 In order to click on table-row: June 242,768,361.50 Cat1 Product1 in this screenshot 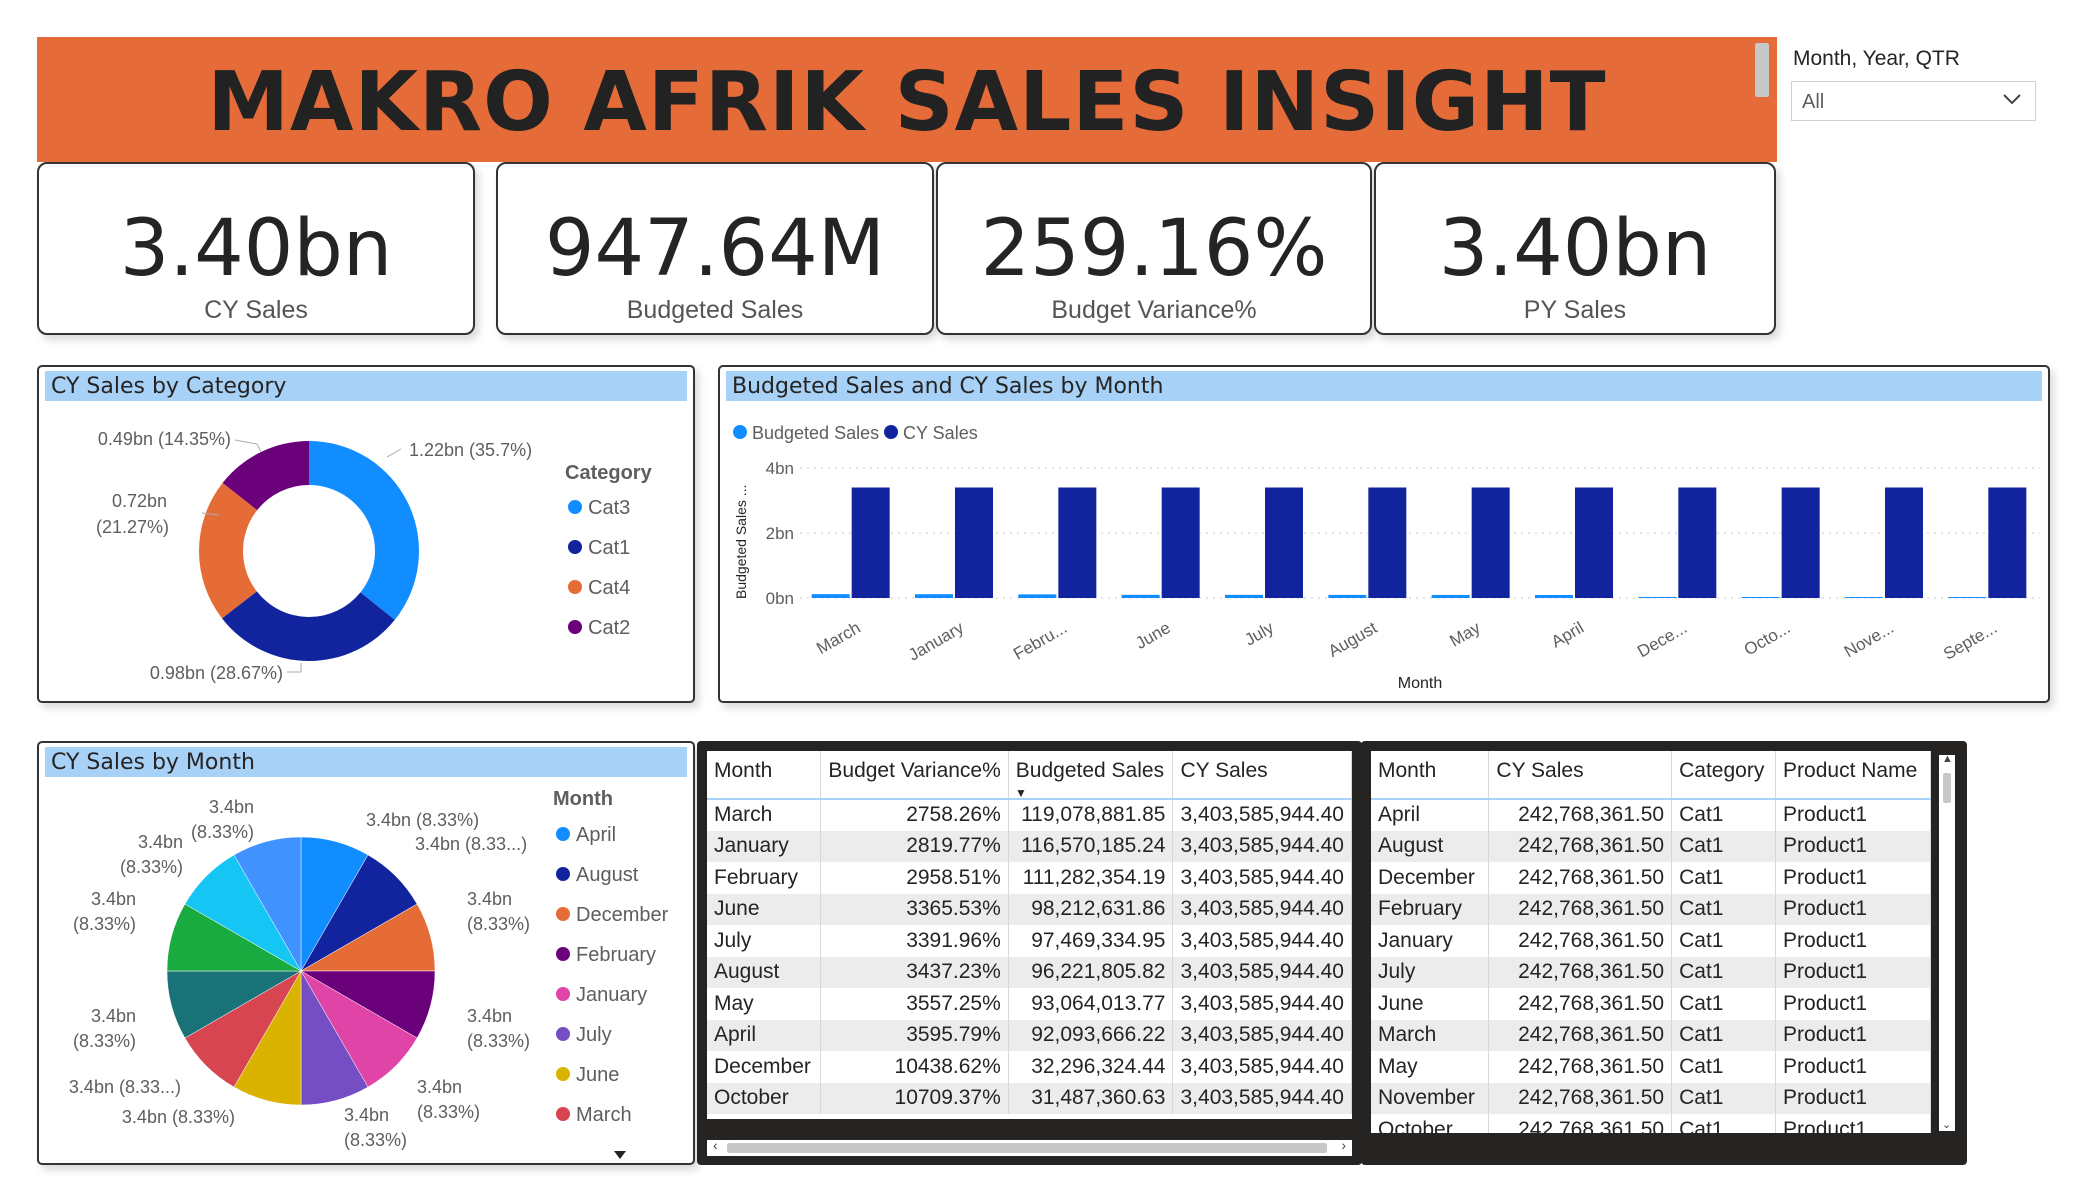, I will do `click(1651, 1004)`.